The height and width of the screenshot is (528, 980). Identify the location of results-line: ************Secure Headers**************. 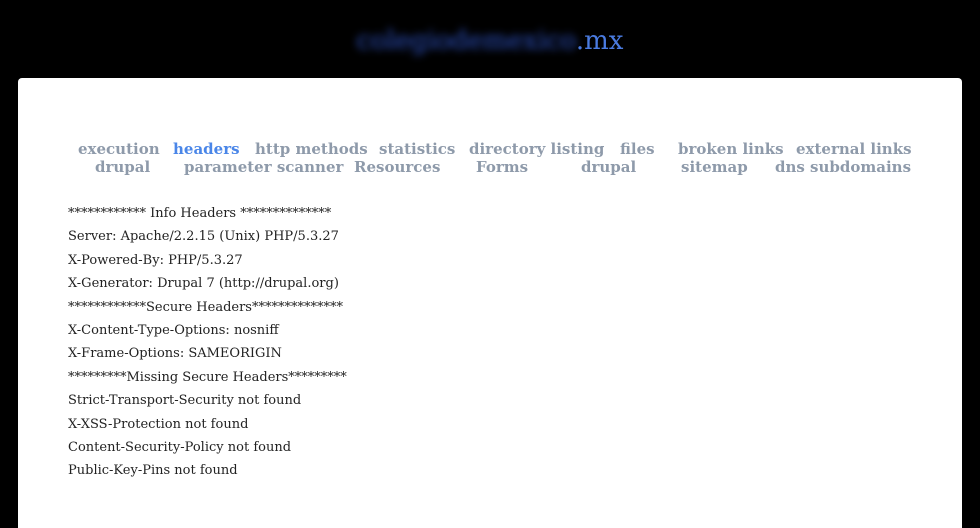
(205, 307).